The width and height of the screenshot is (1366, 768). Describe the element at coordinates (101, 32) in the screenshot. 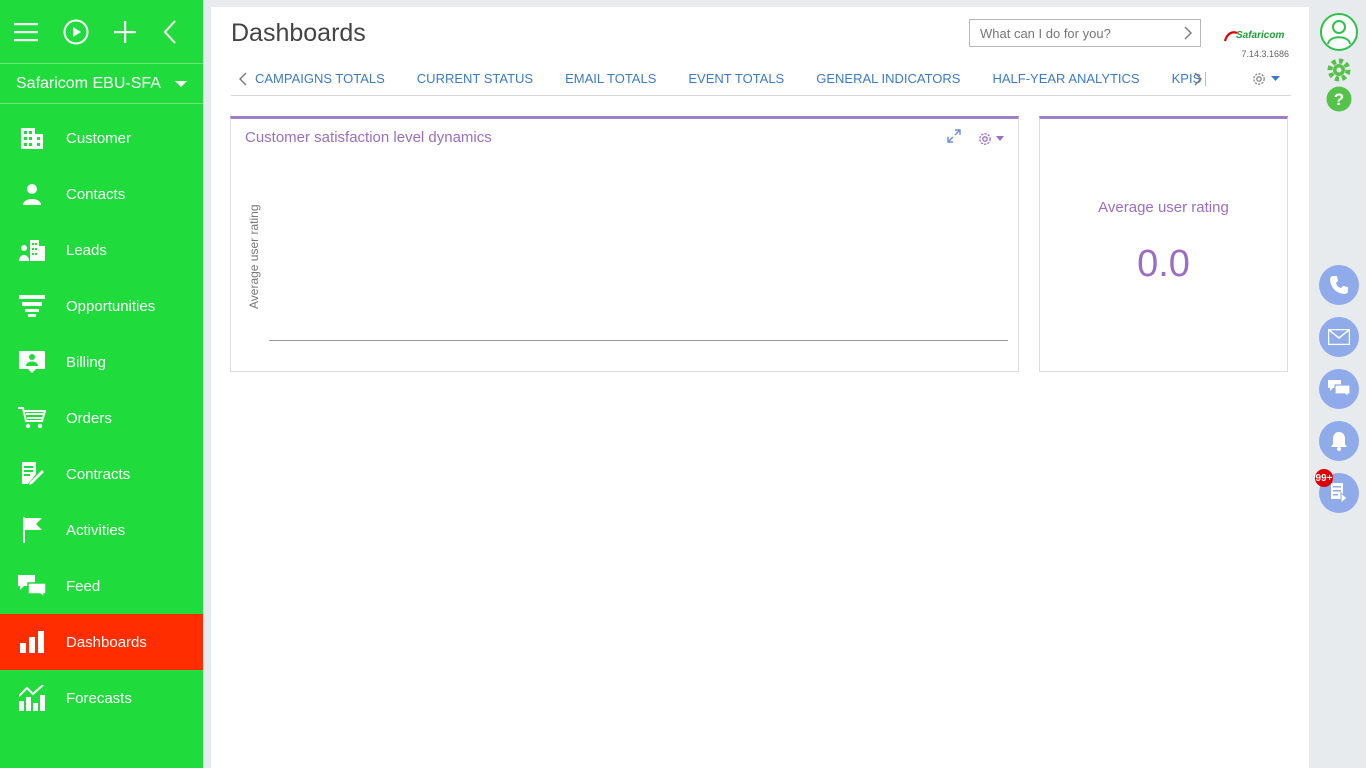

I see `sidebar-toolbar` at that location.